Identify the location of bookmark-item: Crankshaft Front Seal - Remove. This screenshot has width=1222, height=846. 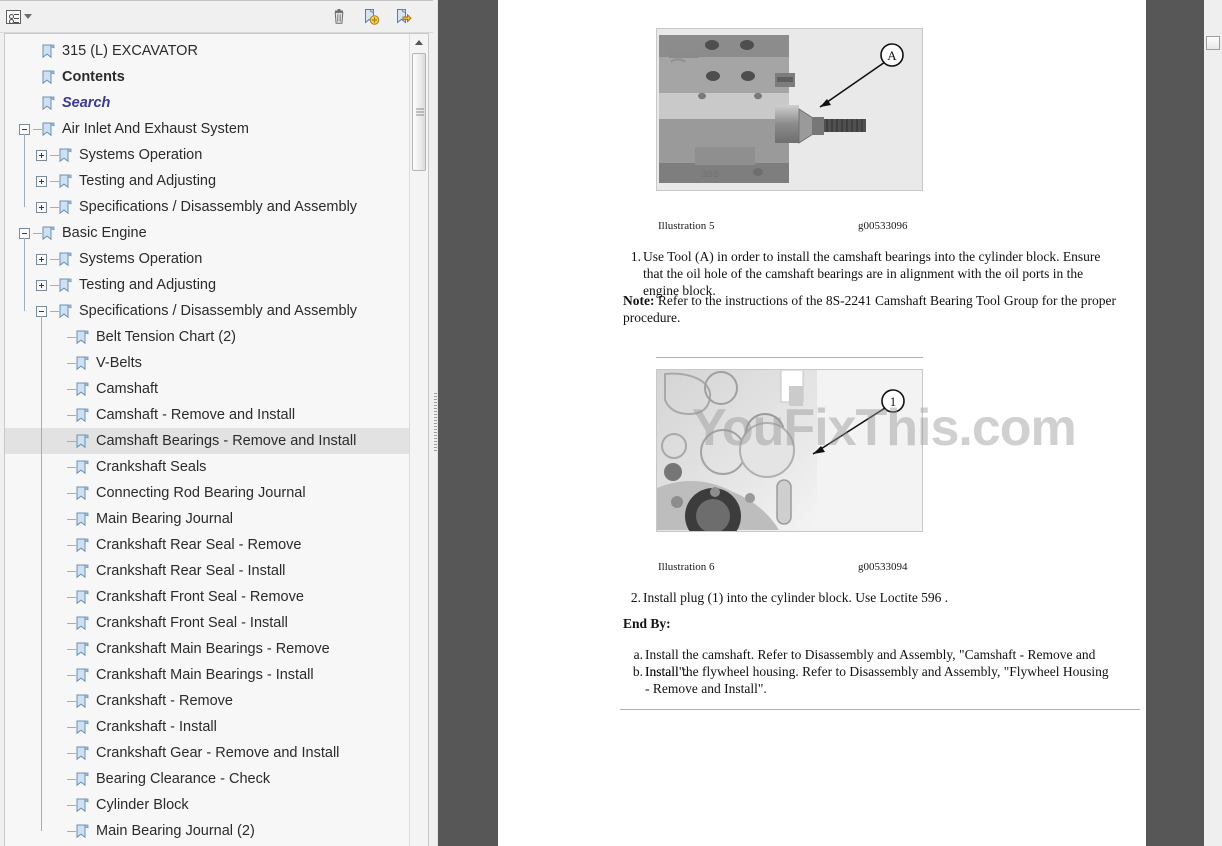
(207, 597).